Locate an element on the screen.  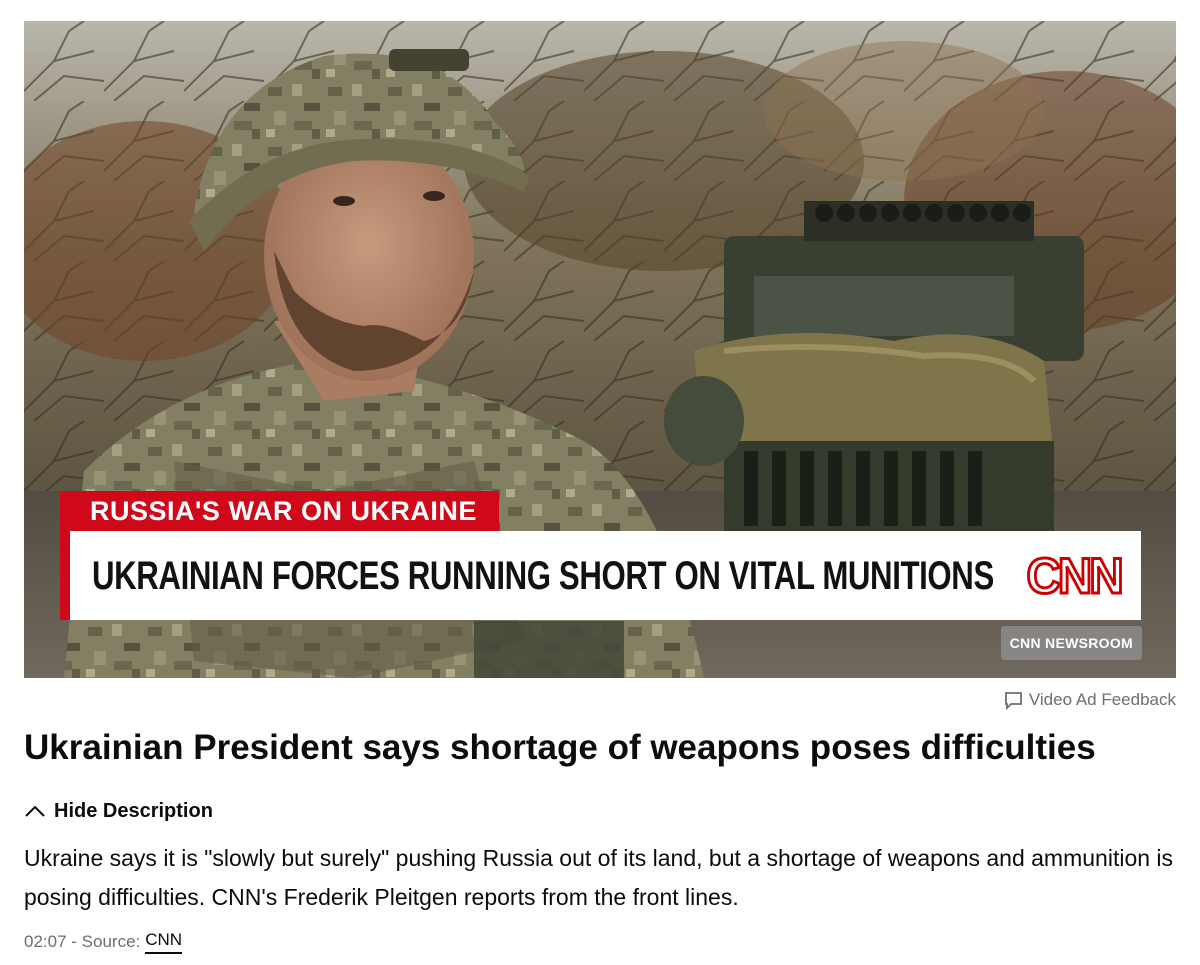
chyron-kicker: RUSSIA'S WAR ON UKRAINE is located at coordinates (279, 511).